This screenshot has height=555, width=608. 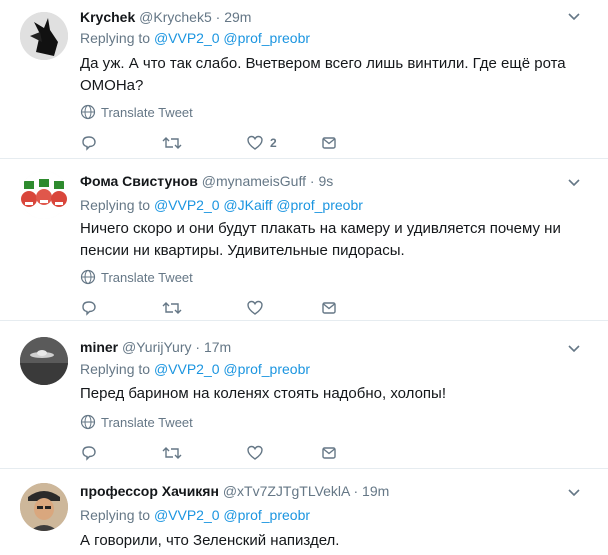 I want to click on mention-link: @JKaiff, so click(x=247, y=205).